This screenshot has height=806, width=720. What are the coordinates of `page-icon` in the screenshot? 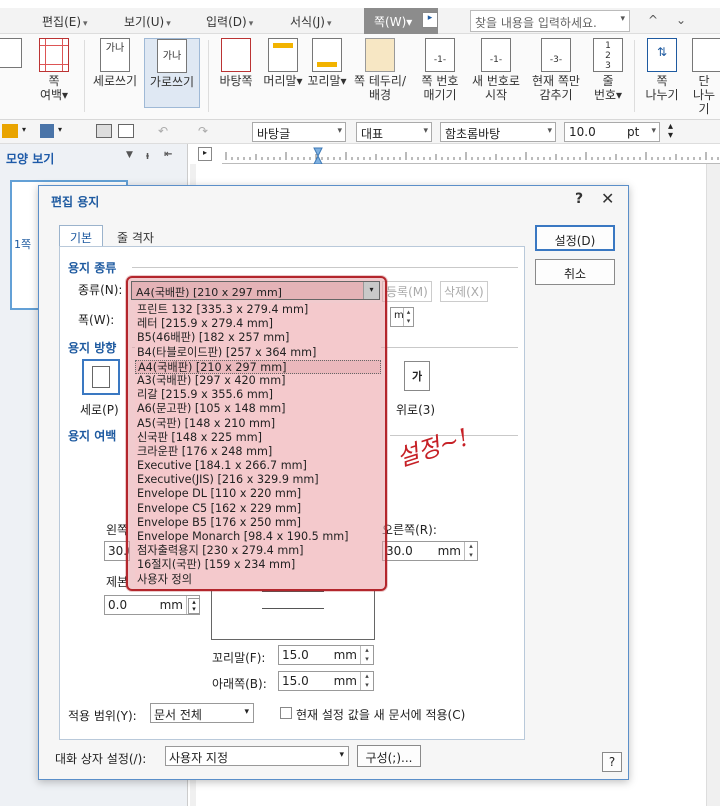 It's located at (11, 53).